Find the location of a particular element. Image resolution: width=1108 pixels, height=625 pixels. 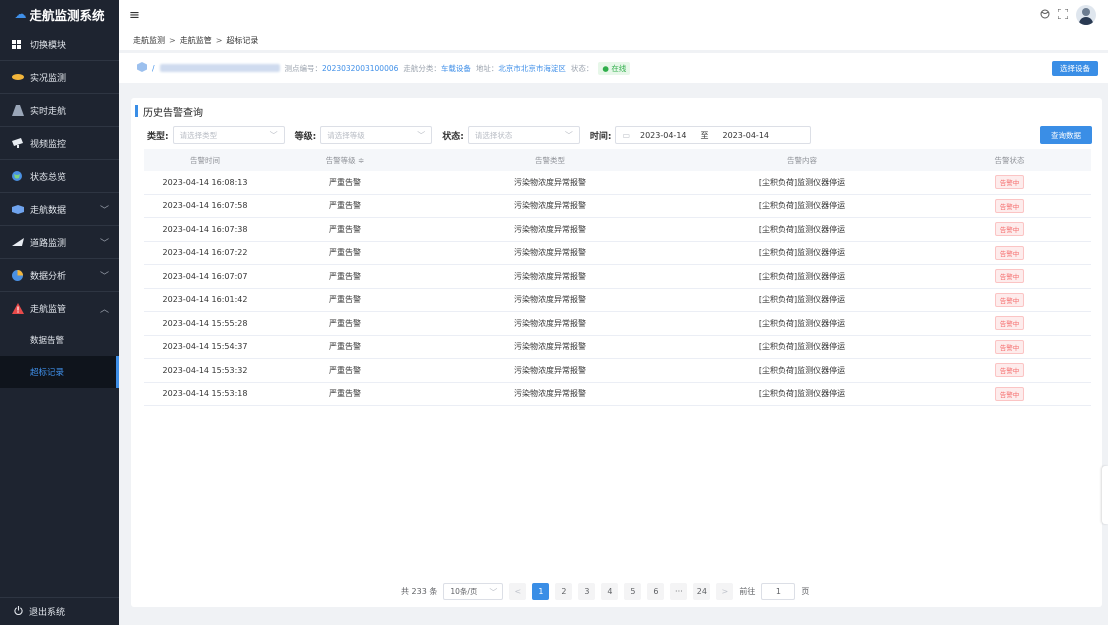

breadcrumb: 走航监测 > 走航监管 > 超标记录 is located at coordinates (613, 40).